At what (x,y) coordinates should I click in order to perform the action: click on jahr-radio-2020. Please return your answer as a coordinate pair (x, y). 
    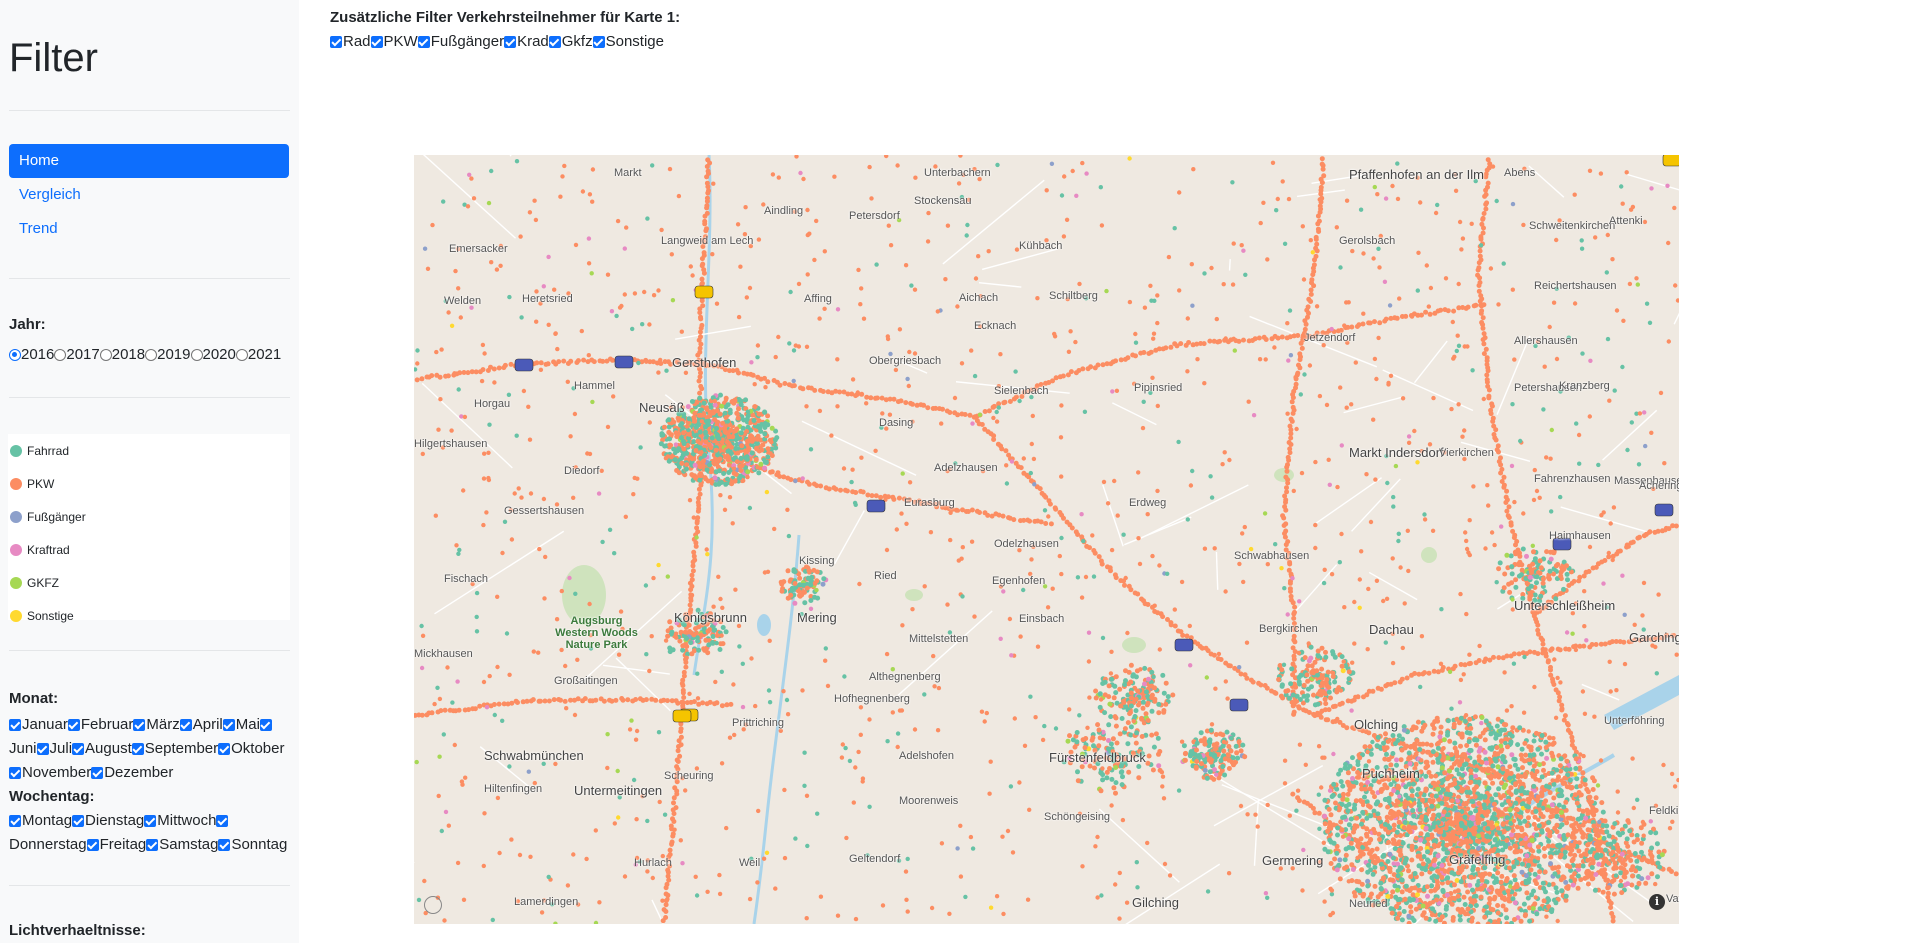
    Looking at the image, I should click on (196, 354).